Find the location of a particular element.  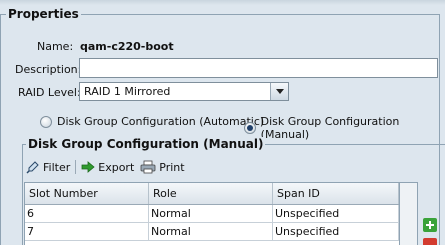

properties-legend: Properties is located at coordinates (43, 14).